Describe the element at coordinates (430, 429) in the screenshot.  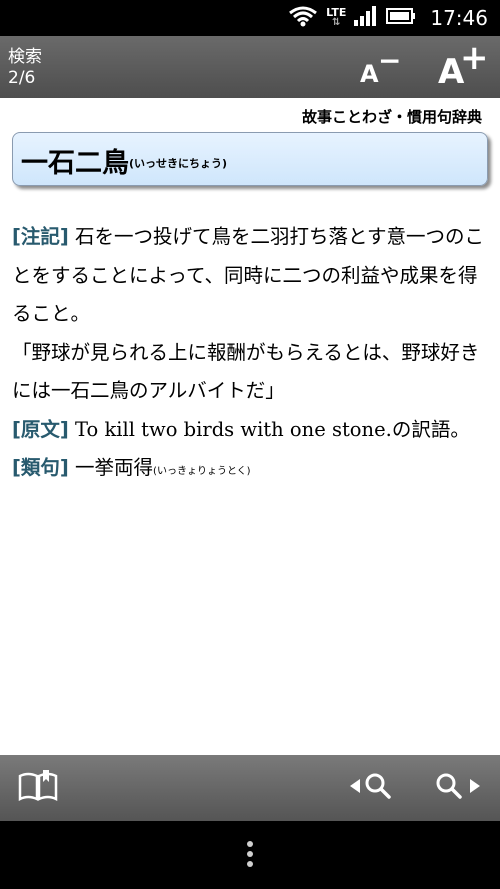
I see `origin-suffix: の訳語。` at that location.